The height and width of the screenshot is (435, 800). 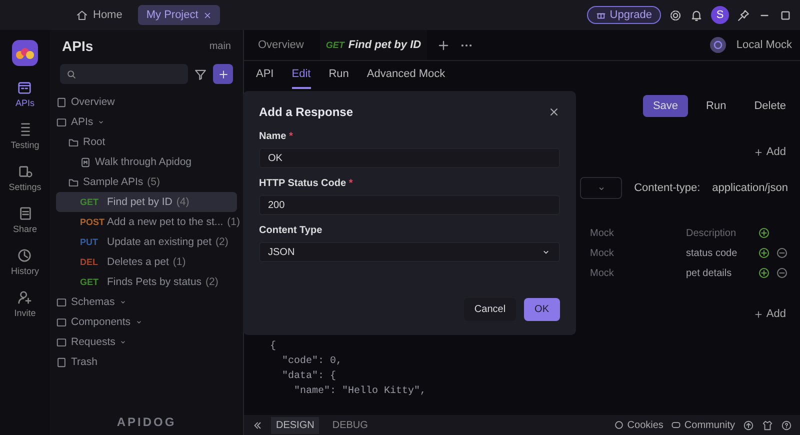 What do you see at coordinates (409, 252) in the screenshot?
I see `select-field: JSON` at bounding box center [409, 252].